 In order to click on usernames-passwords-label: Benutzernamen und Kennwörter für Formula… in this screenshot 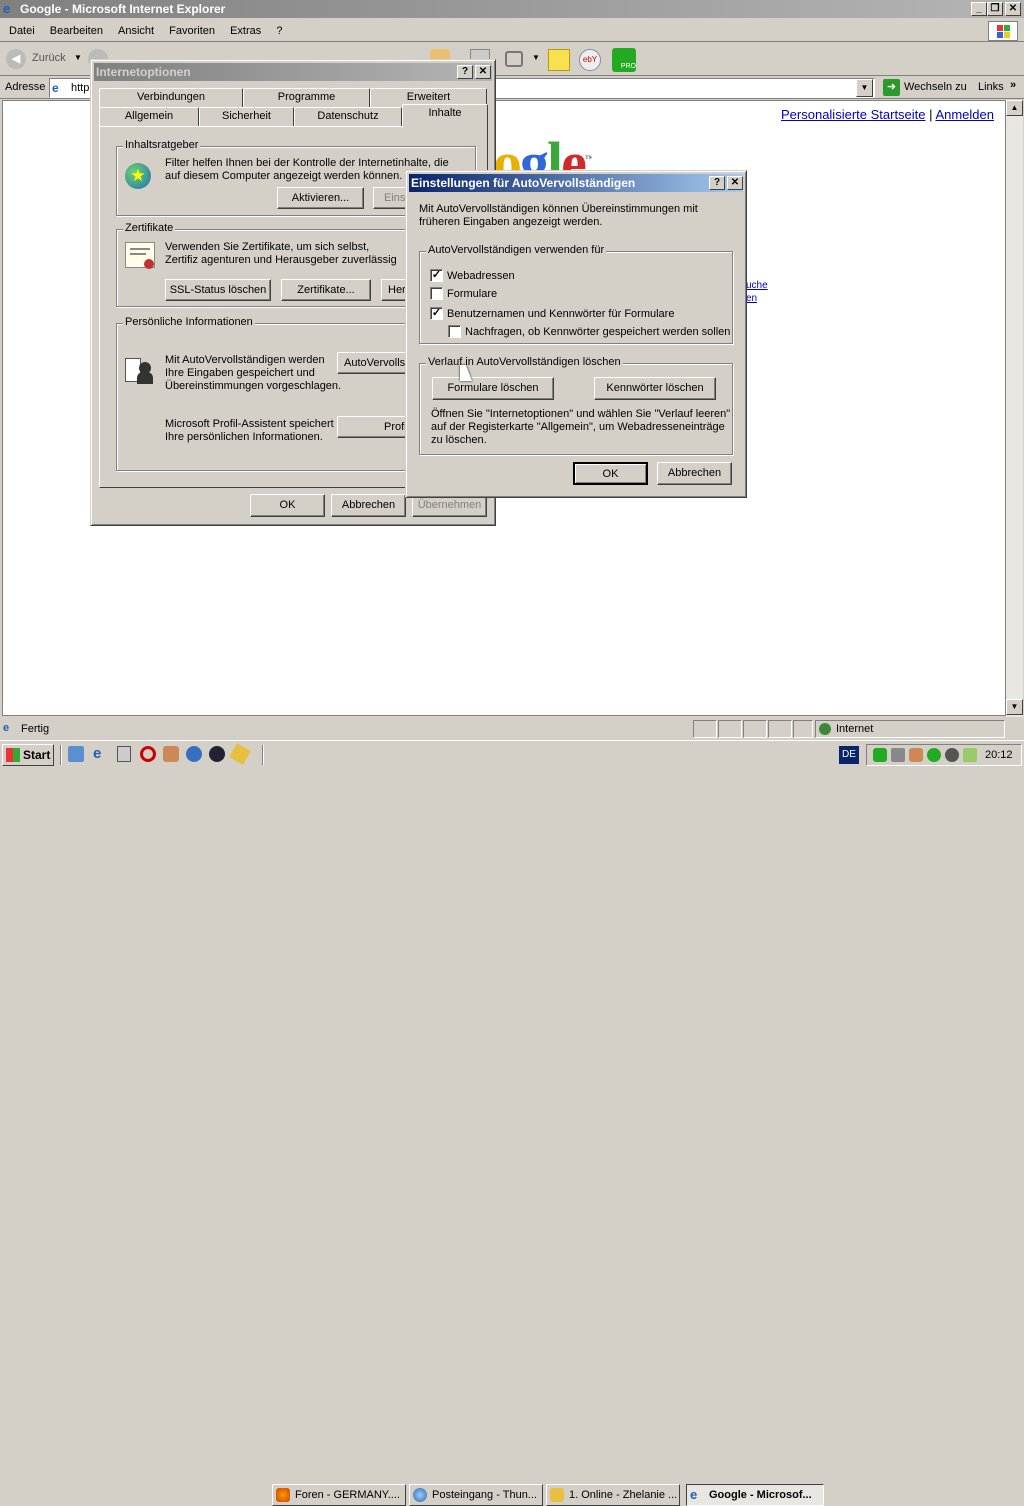, I will do `click(560, 314)`.